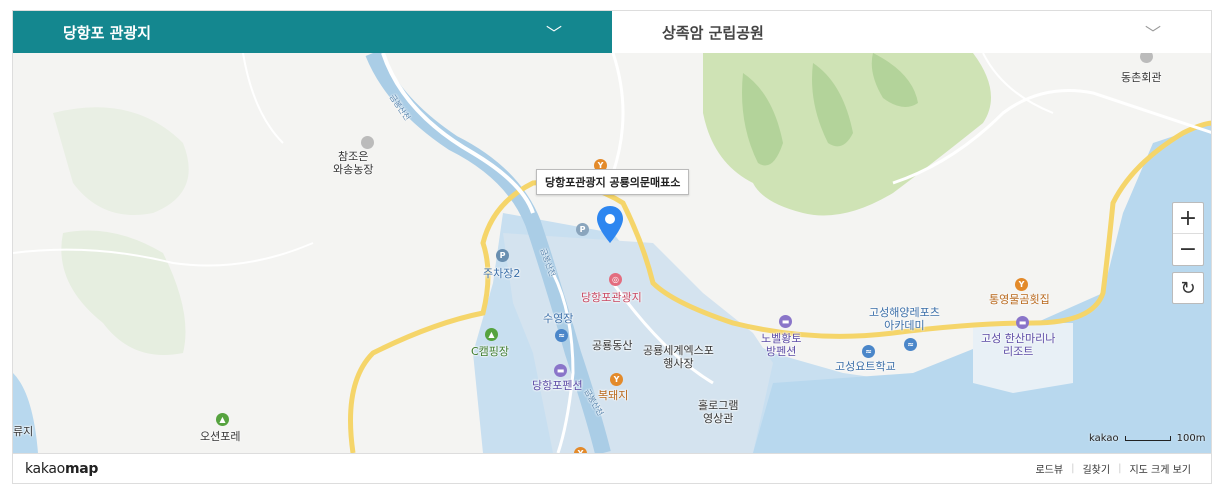  I want to click on place-label: 류지, so click(23, 431).